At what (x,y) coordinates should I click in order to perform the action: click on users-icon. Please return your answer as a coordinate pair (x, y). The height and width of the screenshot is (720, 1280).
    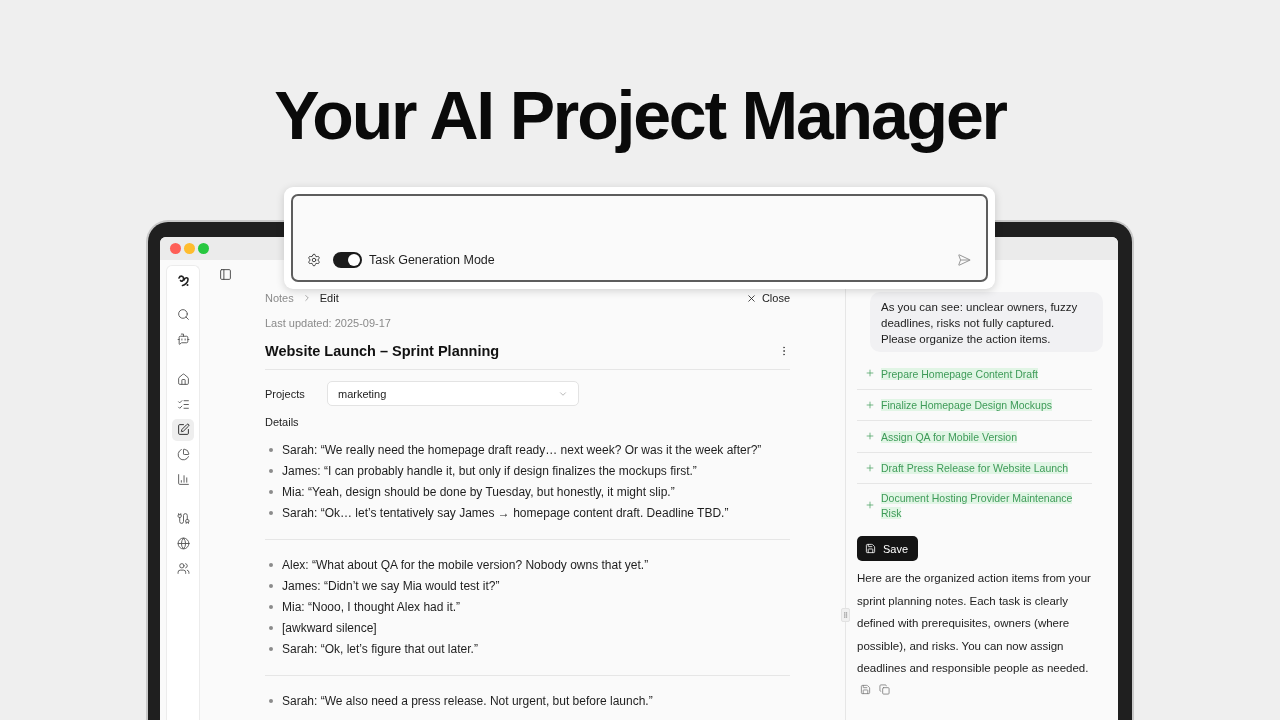
    Looking at the image, I should click on (183, 568).